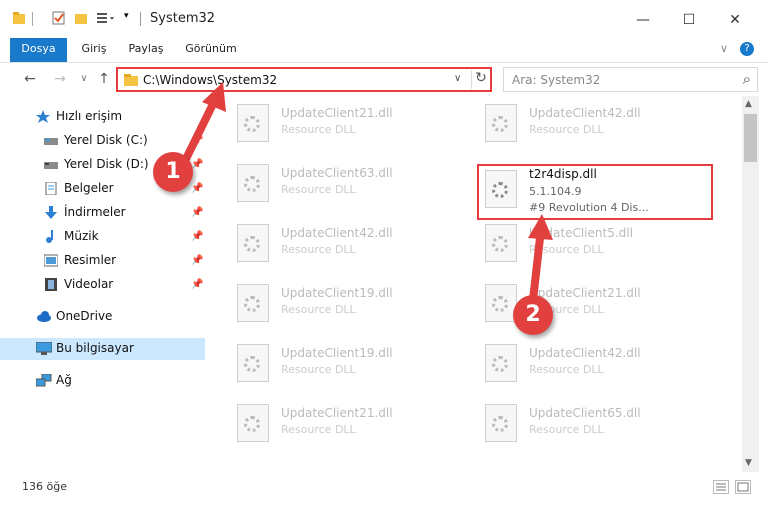 This screenshot has width=769, height=514. Describe the element at coordinates (173, 172) in the screenshot. I see `step-badge-1: 1` at that location.